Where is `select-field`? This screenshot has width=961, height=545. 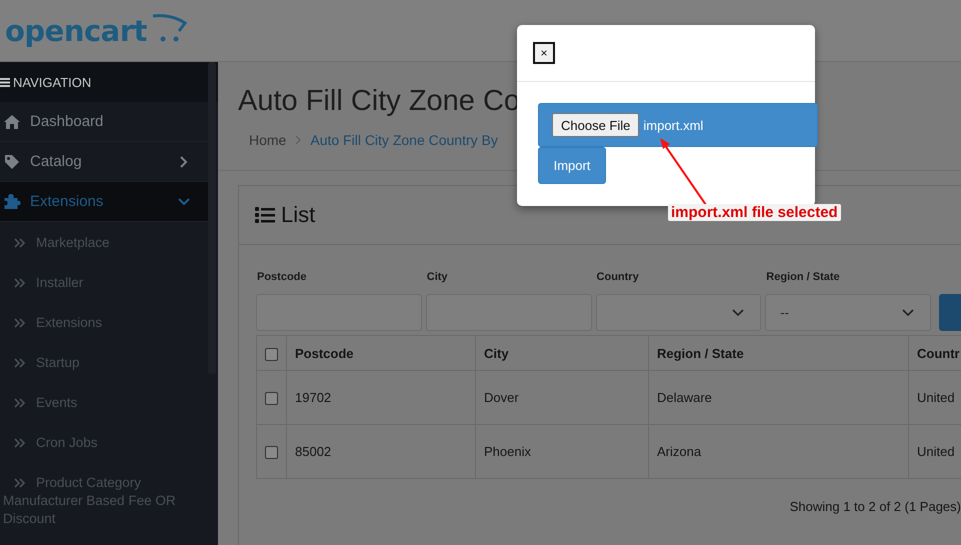
select-field is located at coordinates (679, 312).